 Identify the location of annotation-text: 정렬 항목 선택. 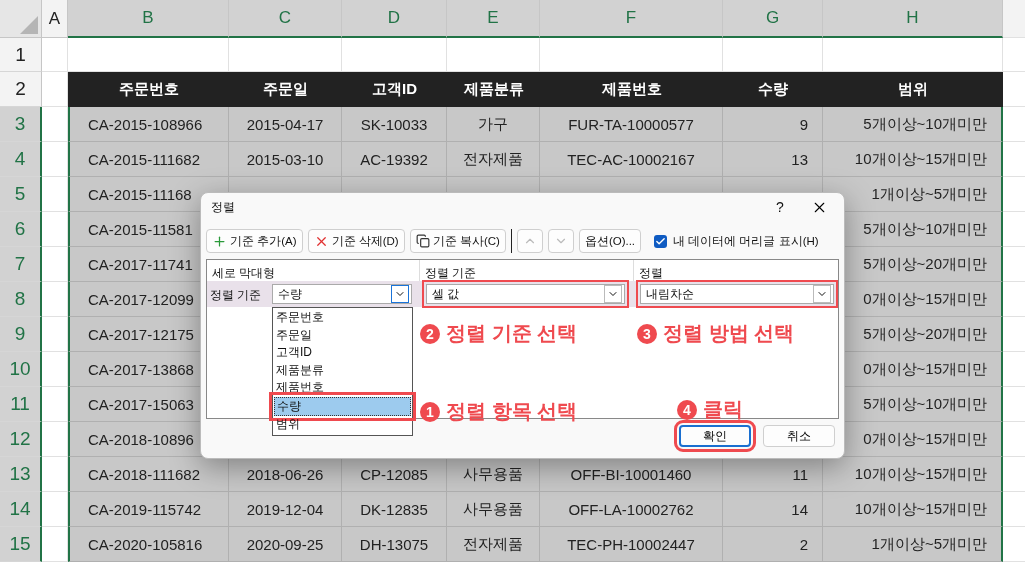
(512, 411).